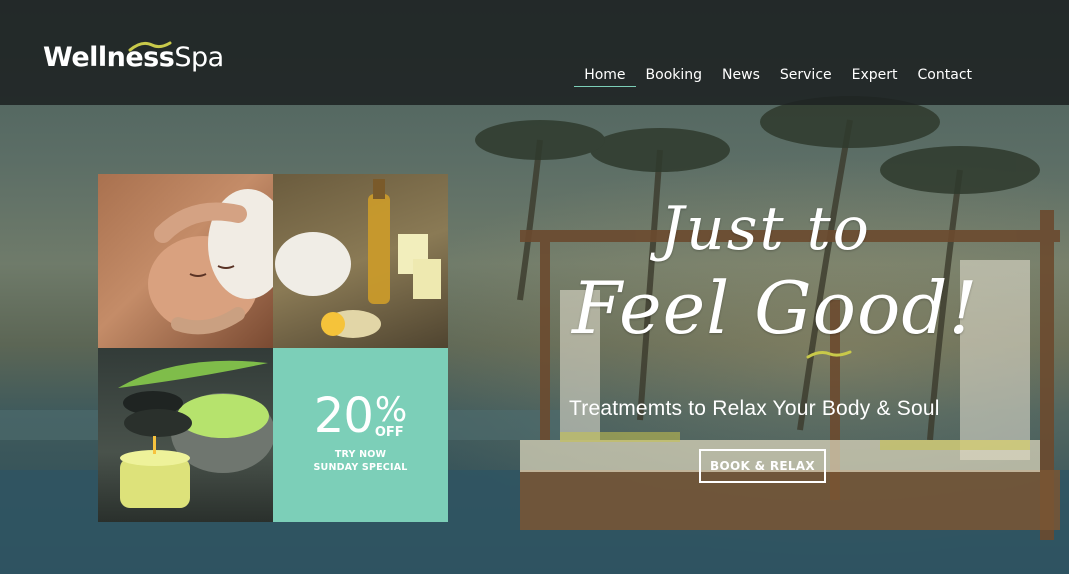  I want to click on offer-amount: 20 % OFF, so click(360, 416).